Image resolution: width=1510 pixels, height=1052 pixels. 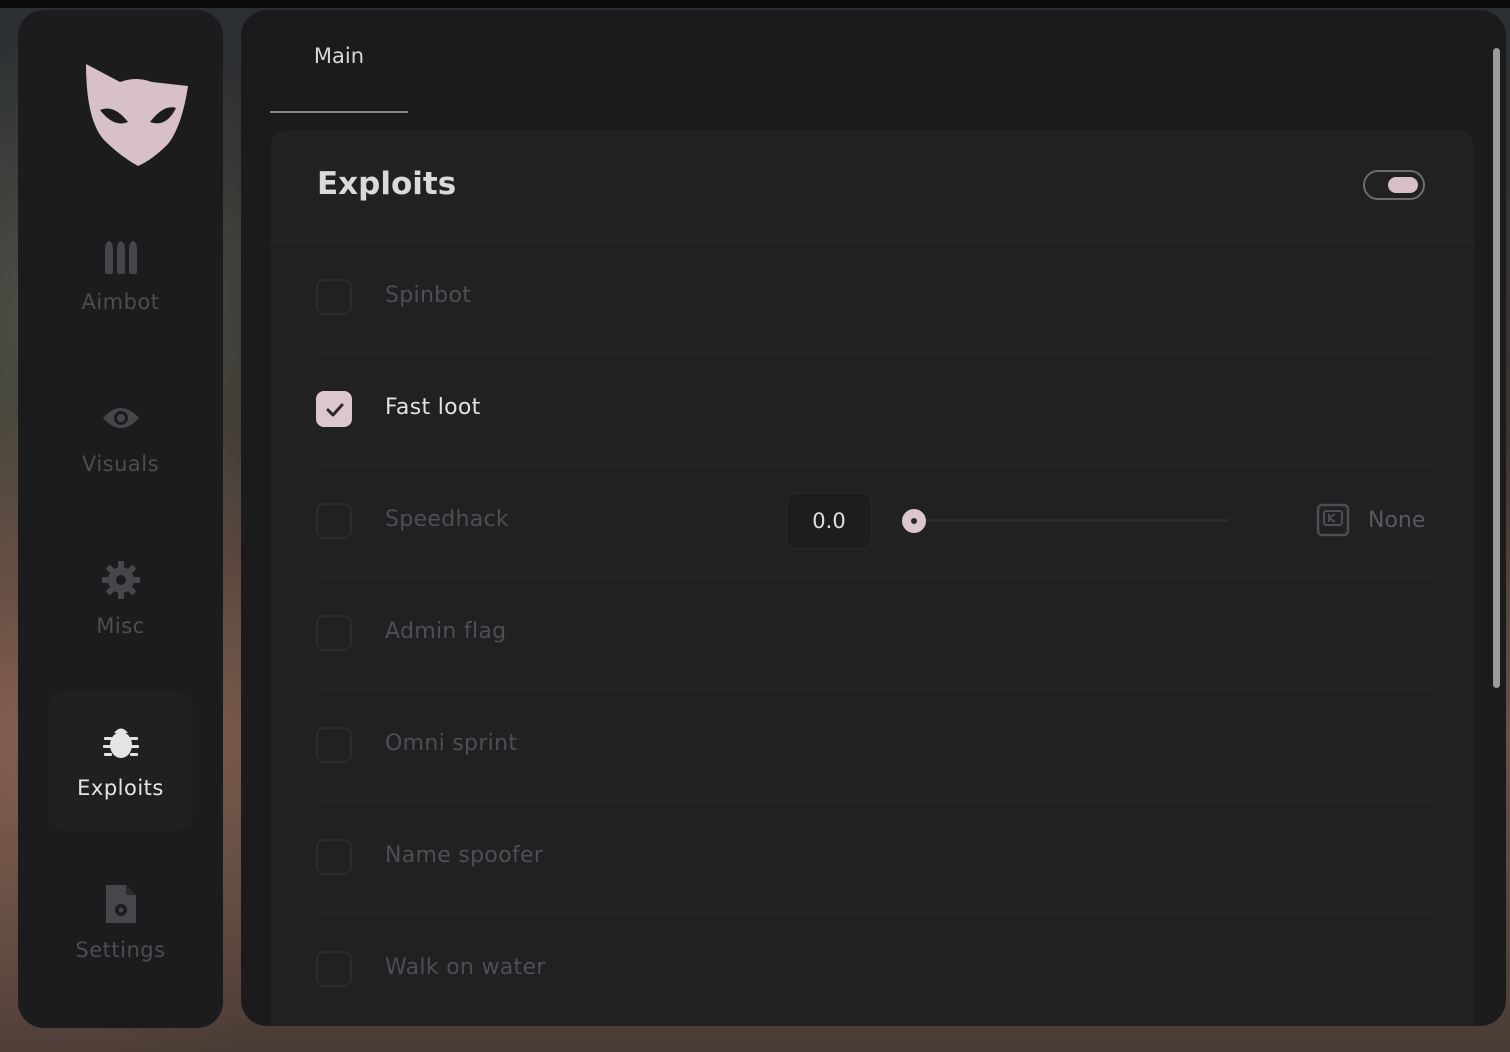 What do you see at coordinates (1403, 185) in the screenshot?
I see `toggle-knob` at bounding box center [1403, 185].